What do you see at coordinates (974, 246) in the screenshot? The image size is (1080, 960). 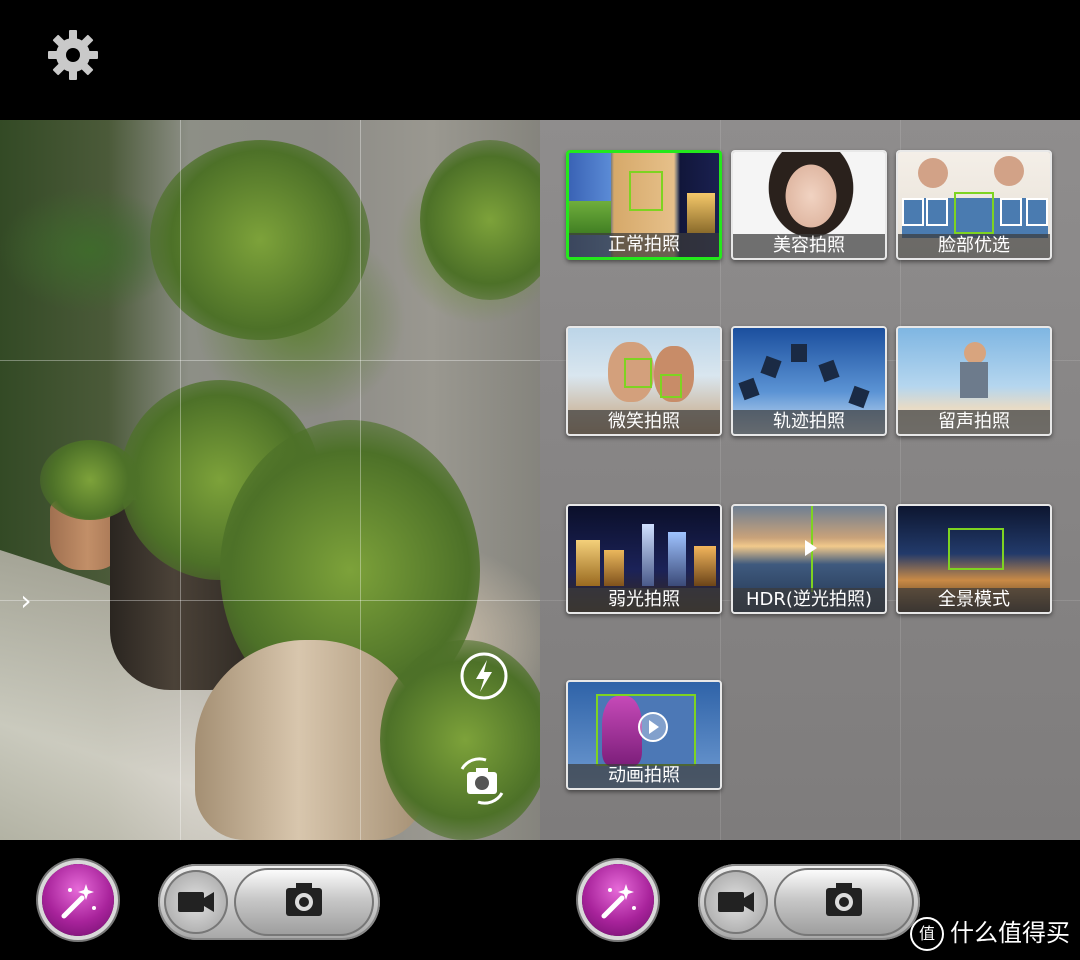 I see `mode-label: 脸部优选` at bounding box center [974, 246].